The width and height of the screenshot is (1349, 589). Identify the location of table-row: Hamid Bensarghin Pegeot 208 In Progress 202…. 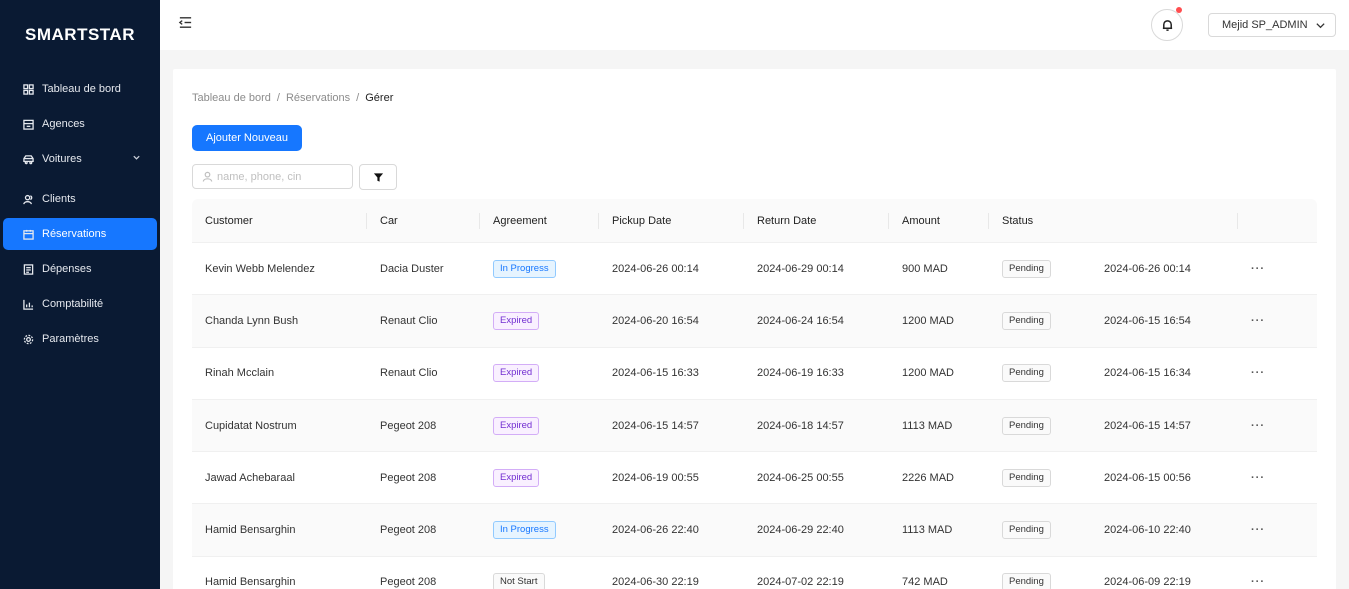
(754, 530).